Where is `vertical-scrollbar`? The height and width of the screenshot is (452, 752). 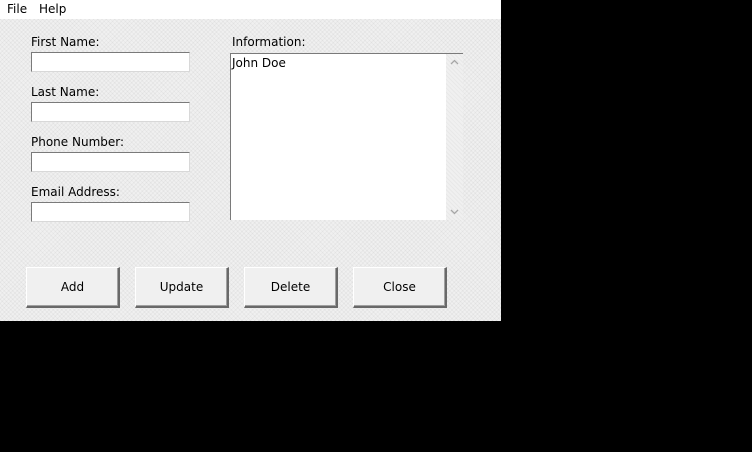
vertical-scrollbar is located at coordinates (454, 137).